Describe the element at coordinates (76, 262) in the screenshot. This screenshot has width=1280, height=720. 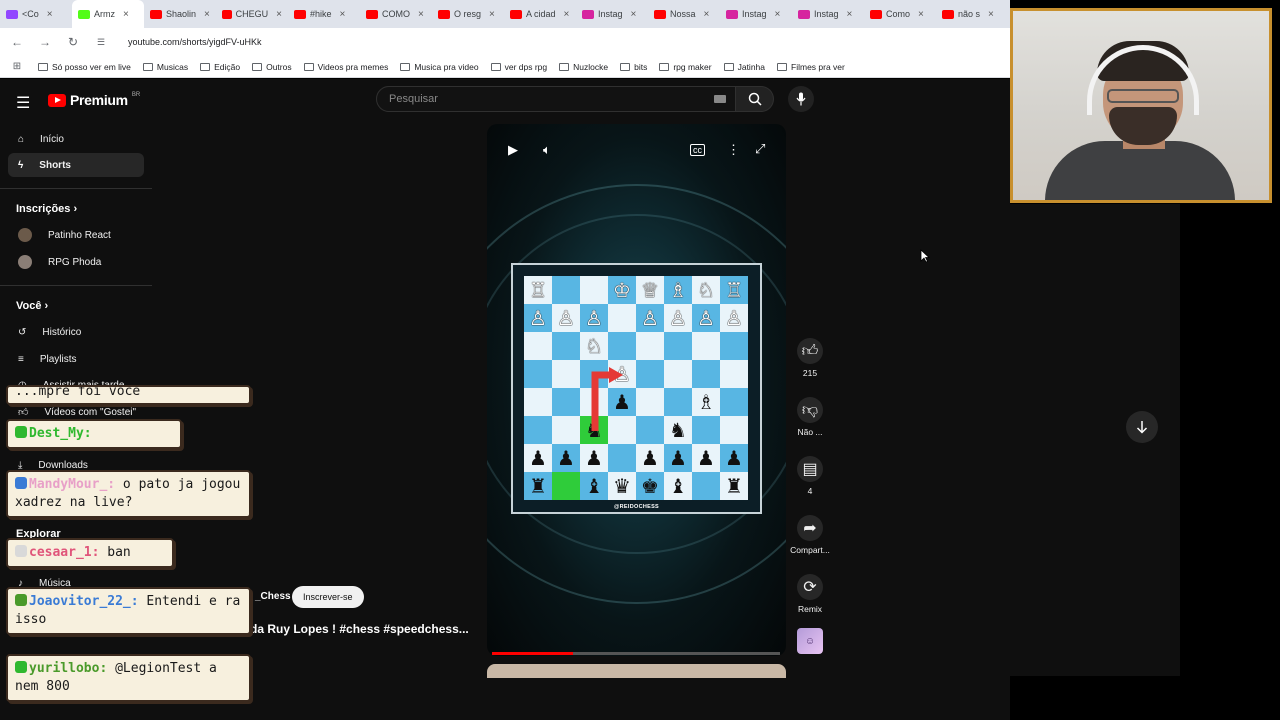
I see `sidebar-item-subscription: RPG Phoda` at that location.